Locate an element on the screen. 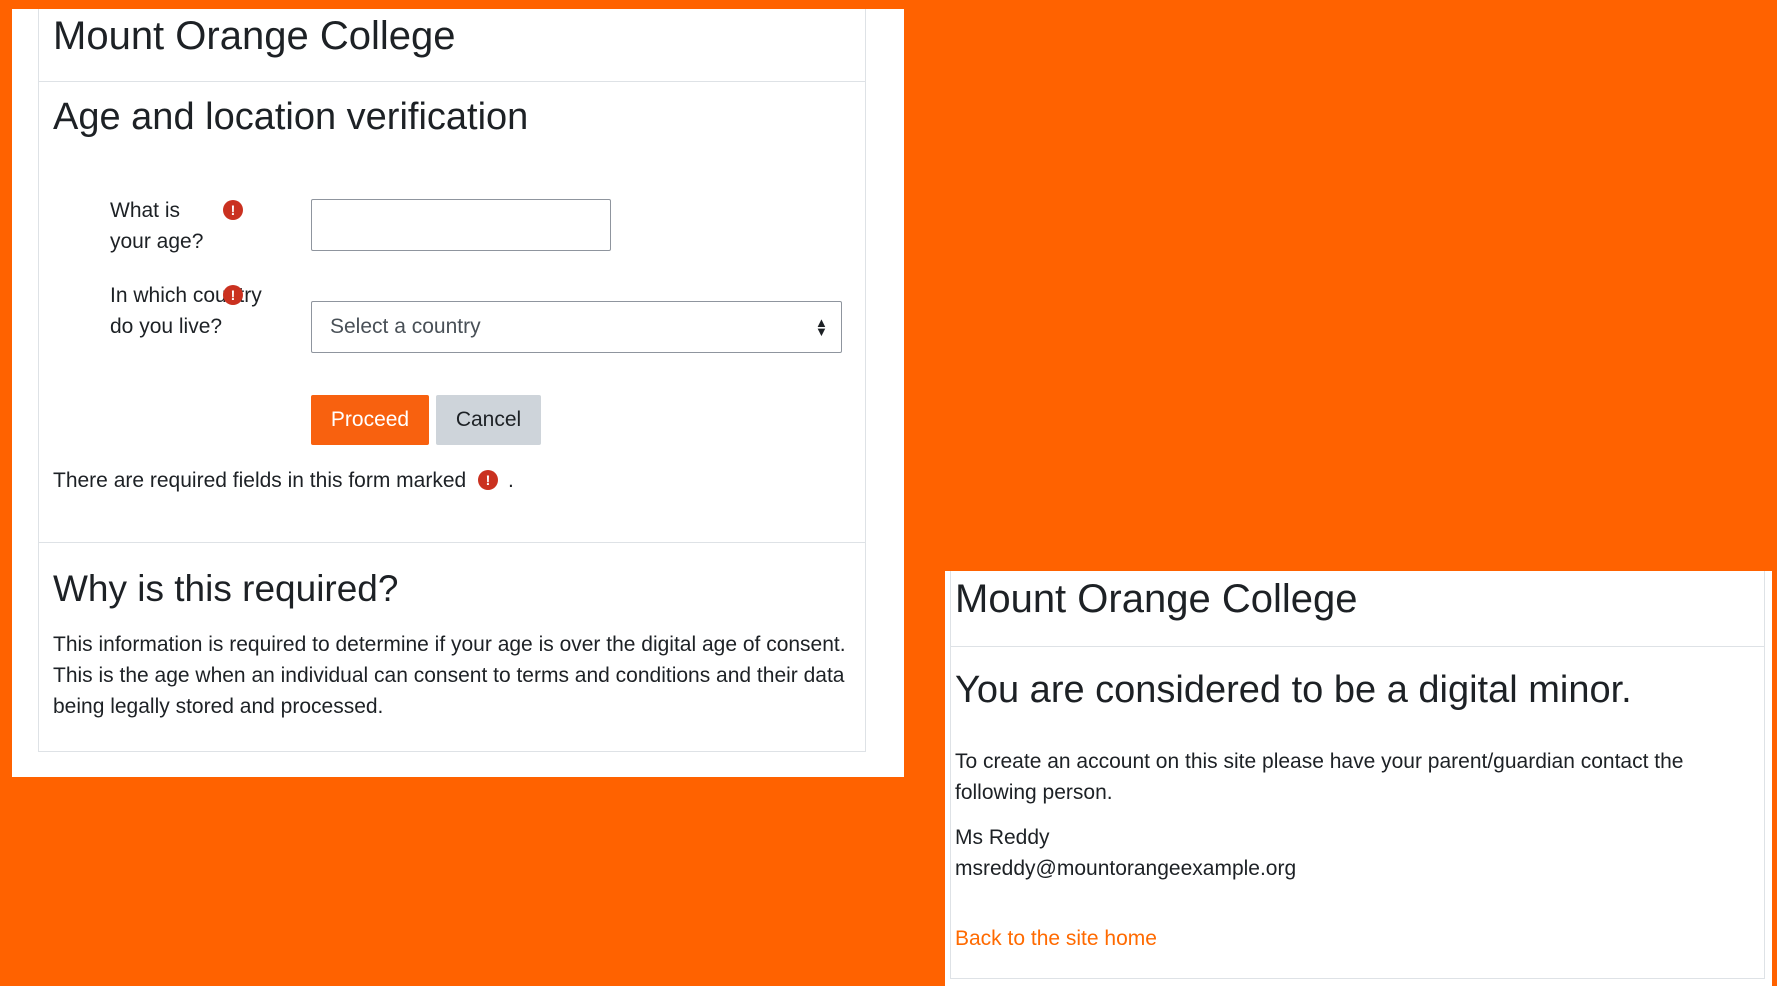 The height and width of the screenshot is (986, 1777). sort-arrows-icon: ▲ ▼ is located at coordinates (821, 327).